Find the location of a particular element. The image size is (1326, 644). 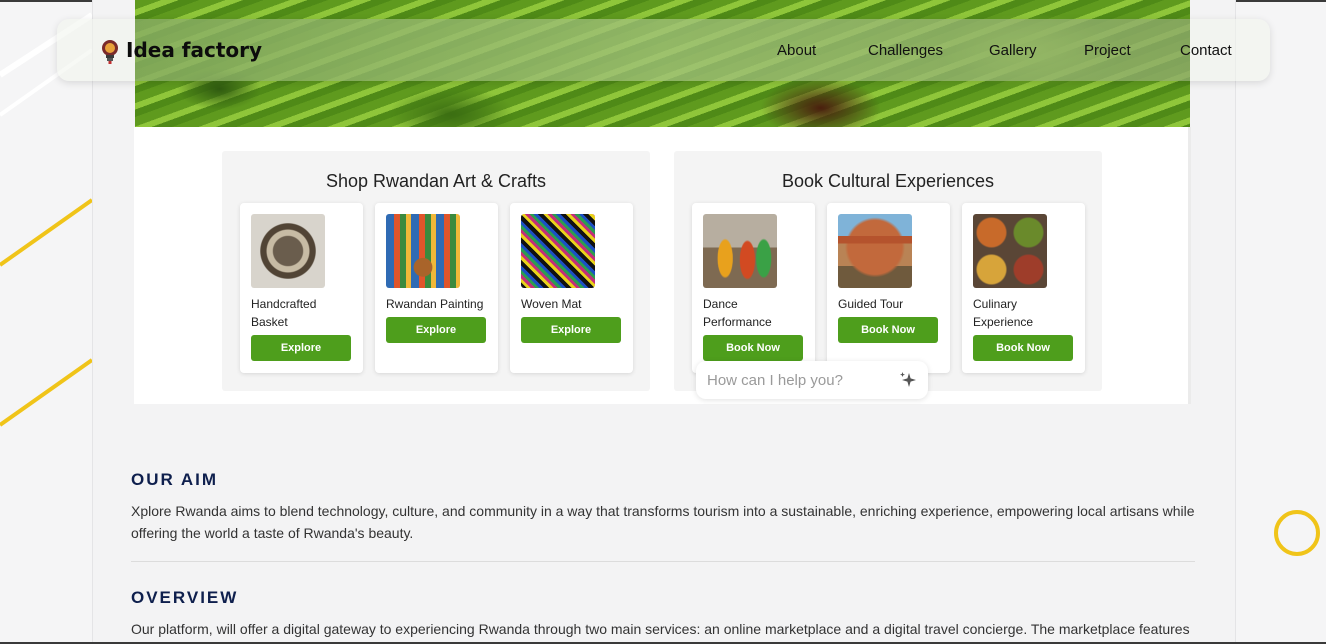

nav-challenges: Challenges is located at coordinates (905, 50).